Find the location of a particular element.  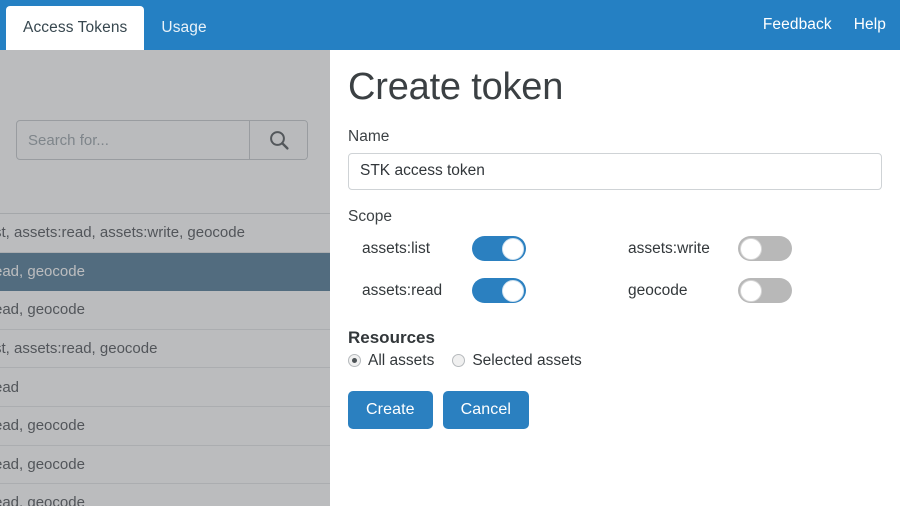

scope-label-geocode: geocode is located at coordinates (658, 290).